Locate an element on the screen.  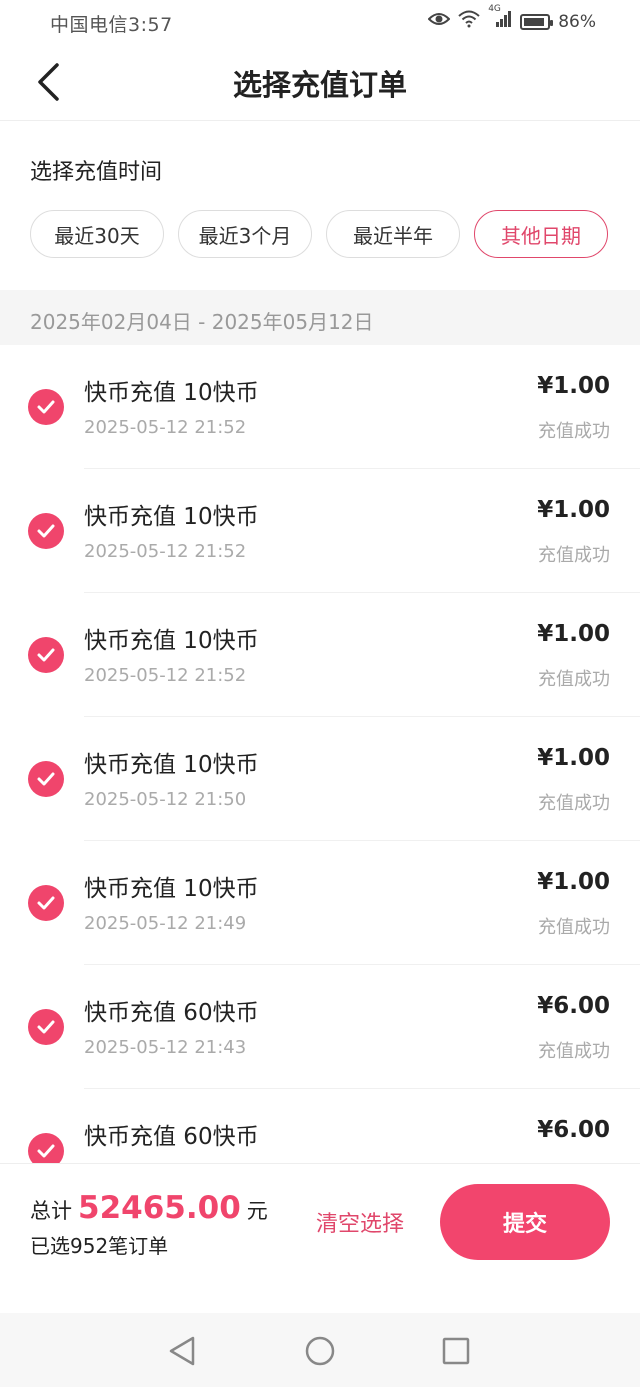
system-nav-bar is located at coordinates (320, 1350).